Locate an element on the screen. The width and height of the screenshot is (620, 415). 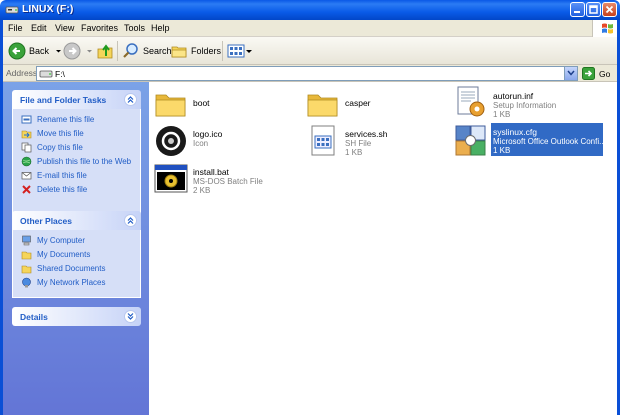
menu-bar: File Edit View Favorites Tools Help is located at coordinates (310, 28).